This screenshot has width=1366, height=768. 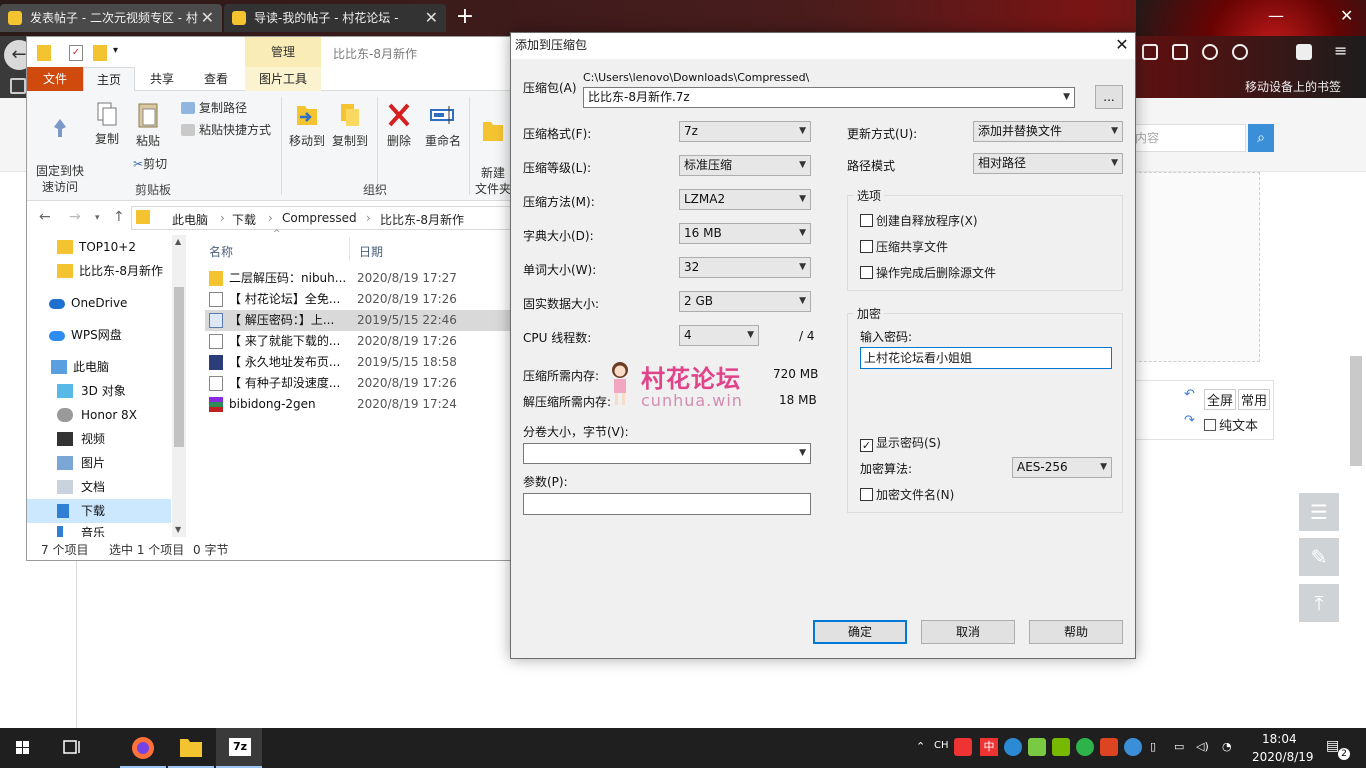 I want to click on nav-scroll-thumb, so click(x=179, y=367).